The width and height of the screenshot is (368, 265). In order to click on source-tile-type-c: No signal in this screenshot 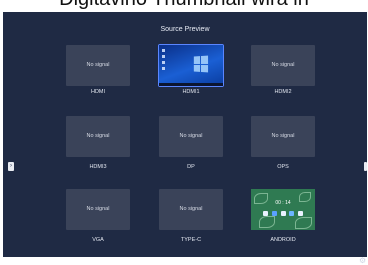, I will do `click(191, 209)`.